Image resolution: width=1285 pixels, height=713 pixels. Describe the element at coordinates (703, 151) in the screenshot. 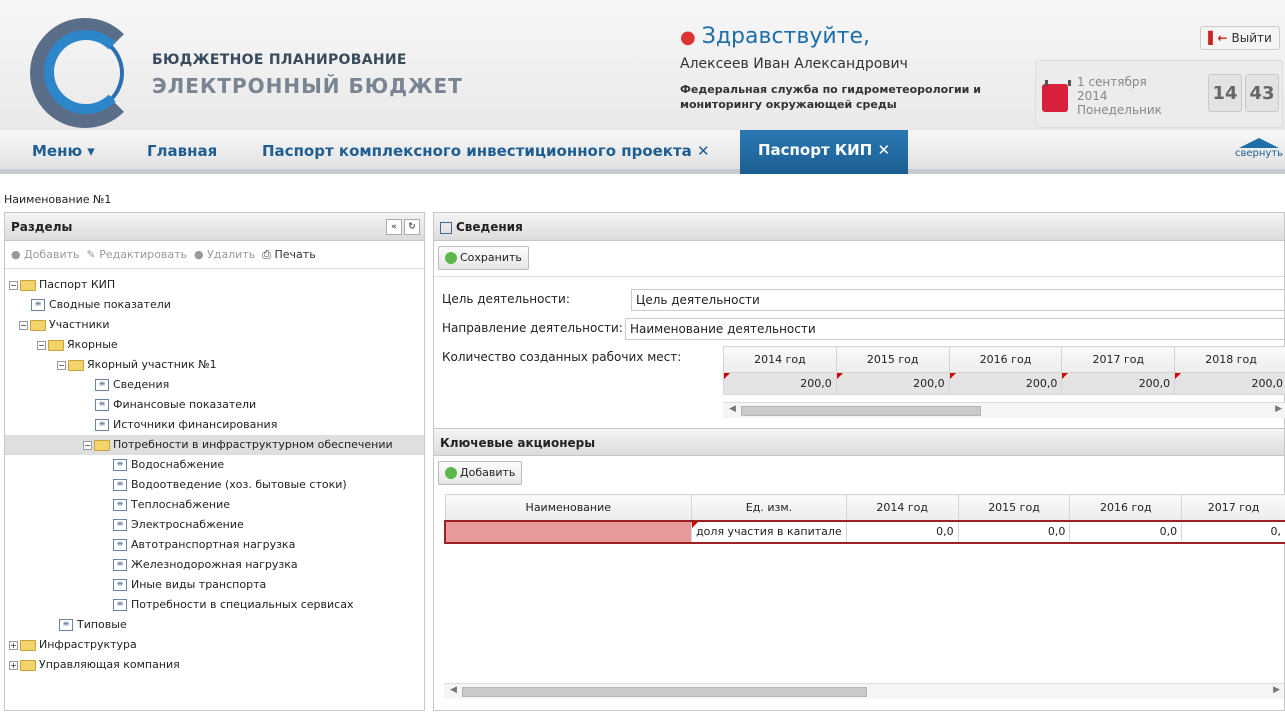

I see `close-icon: ✕` at that location.